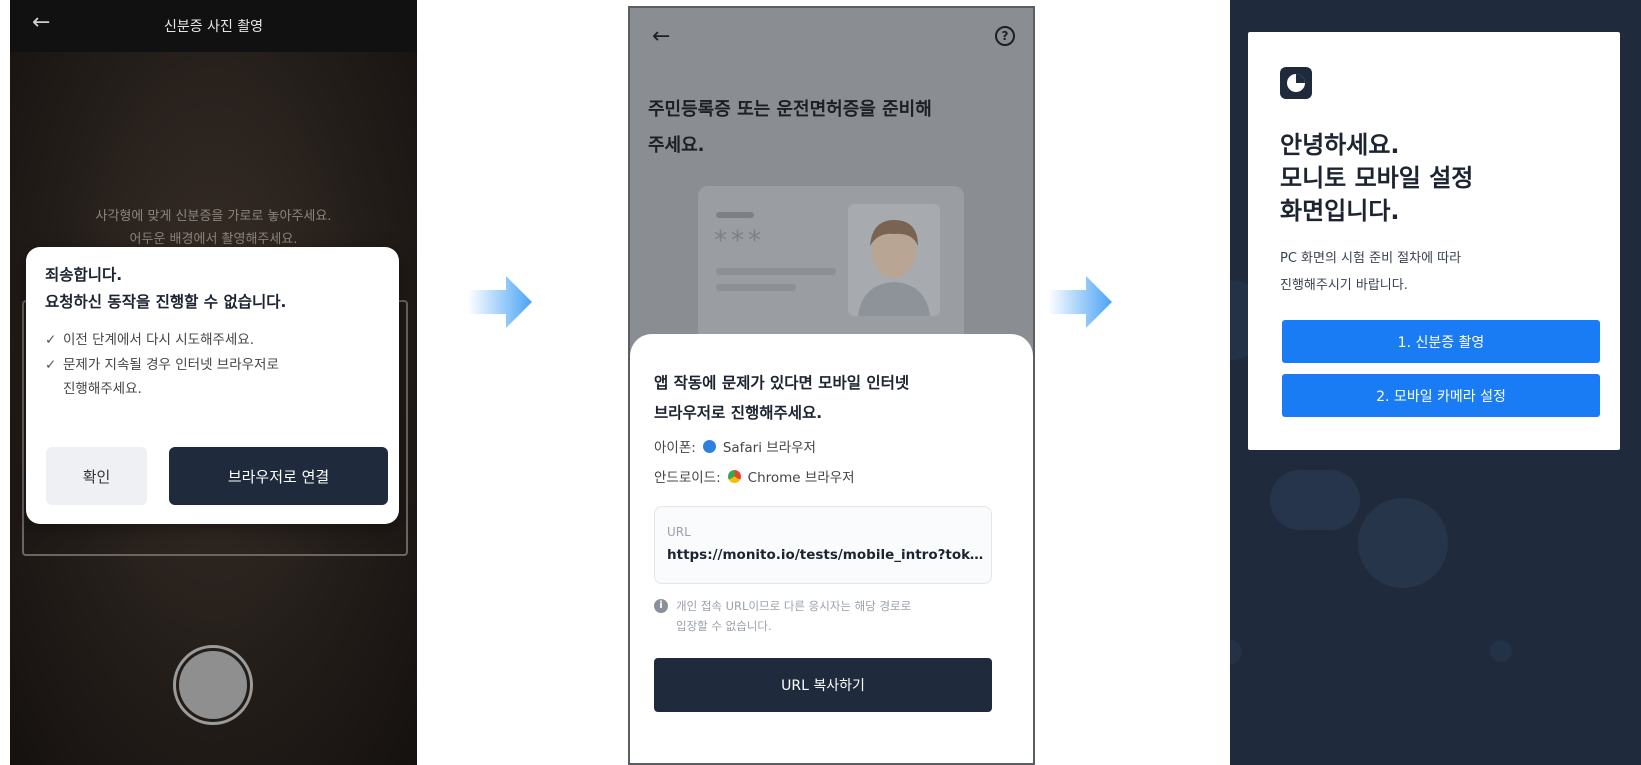 The image size is (1641, 765). Describe the element at coordinates (739, 241) in the screenshot. I see `masked-number: ***` at that location.